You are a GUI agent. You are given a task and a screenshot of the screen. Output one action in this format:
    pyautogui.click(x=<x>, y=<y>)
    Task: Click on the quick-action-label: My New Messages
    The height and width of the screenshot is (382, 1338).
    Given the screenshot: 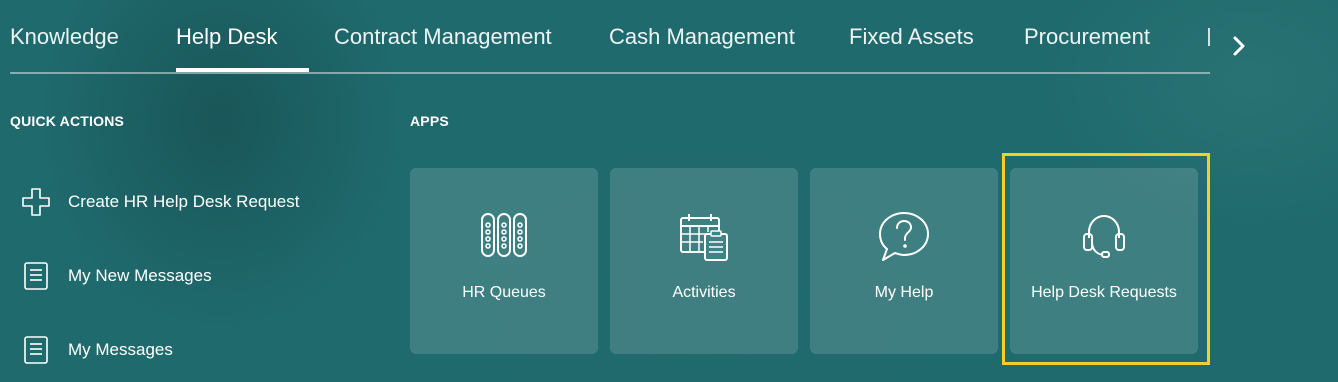 What is the action you would take?
    pyautogui.click(x=140, y=275)
    